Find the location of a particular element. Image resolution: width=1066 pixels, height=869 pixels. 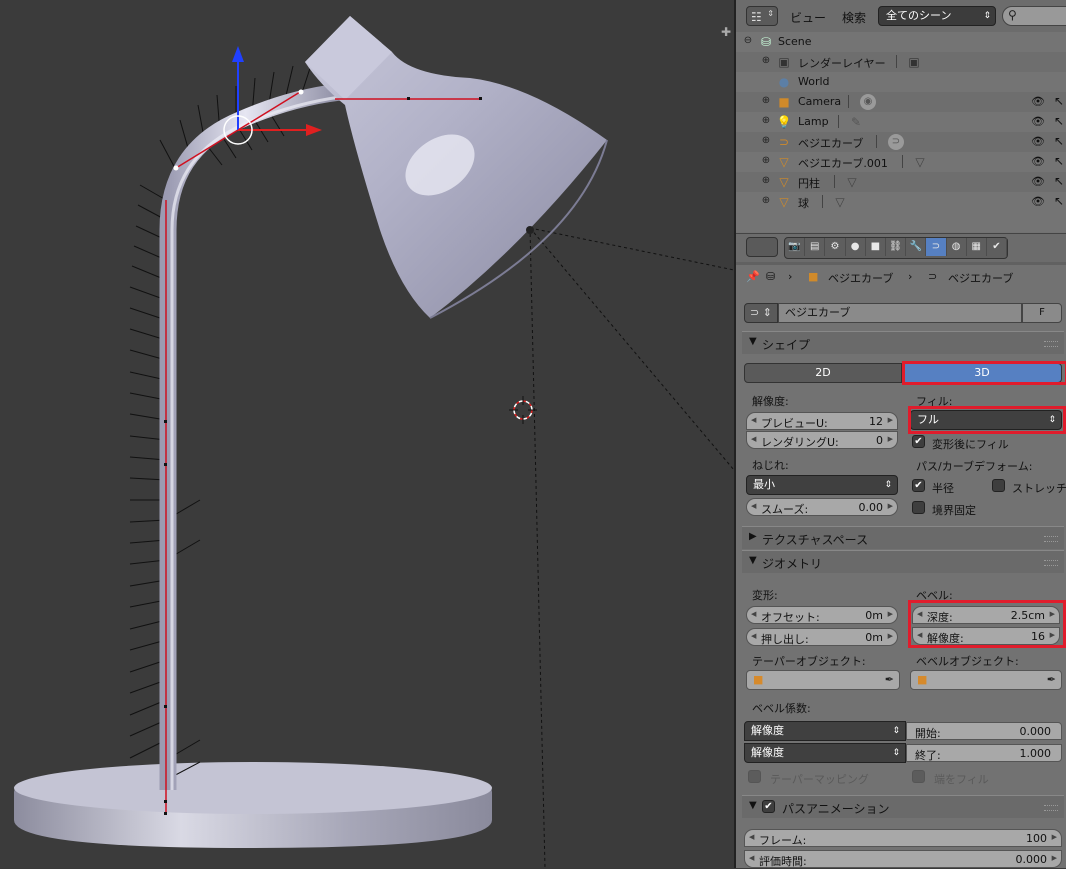

bevel-resolution-field: ◀ 解像度: 16 ▶ is located at coordinates (986, 636).